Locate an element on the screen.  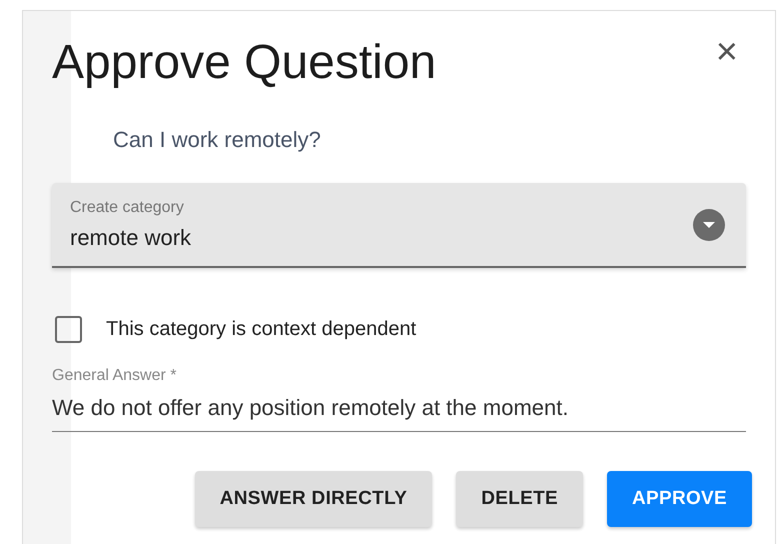
action-button: DELETE is located at coordinates (519, 499).